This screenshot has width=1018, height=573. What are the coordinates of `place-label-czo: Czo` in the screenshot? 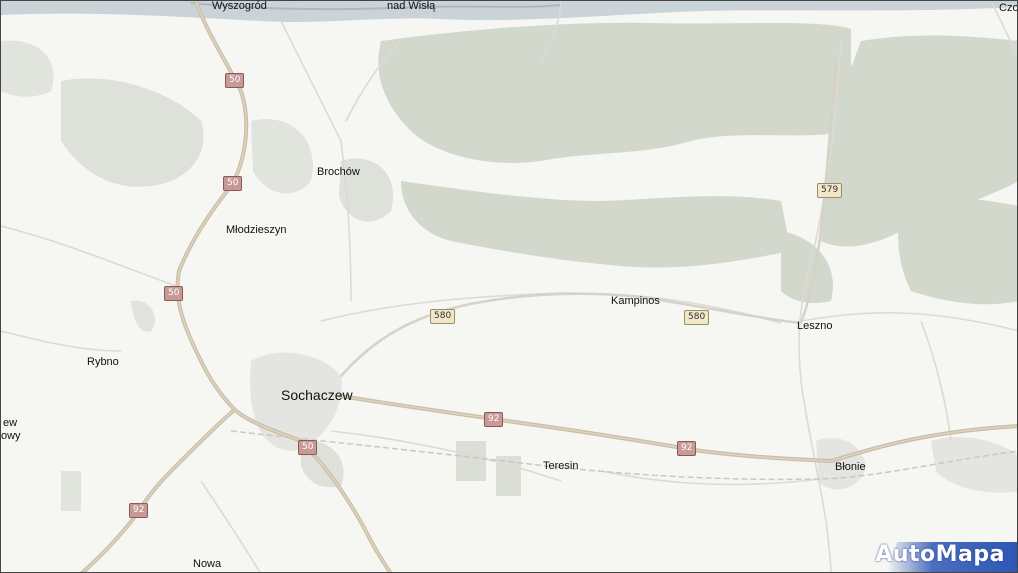 It's located at (1008, 8).